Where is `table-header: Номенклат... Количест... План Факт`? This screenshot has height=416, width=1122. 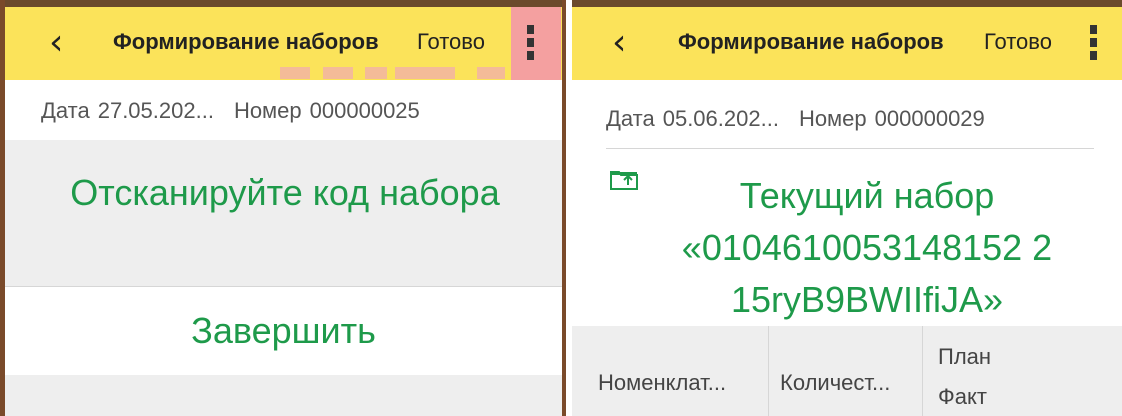
table-header: Номенклат... Количест... План Факт is located at coordinates (847, 371).